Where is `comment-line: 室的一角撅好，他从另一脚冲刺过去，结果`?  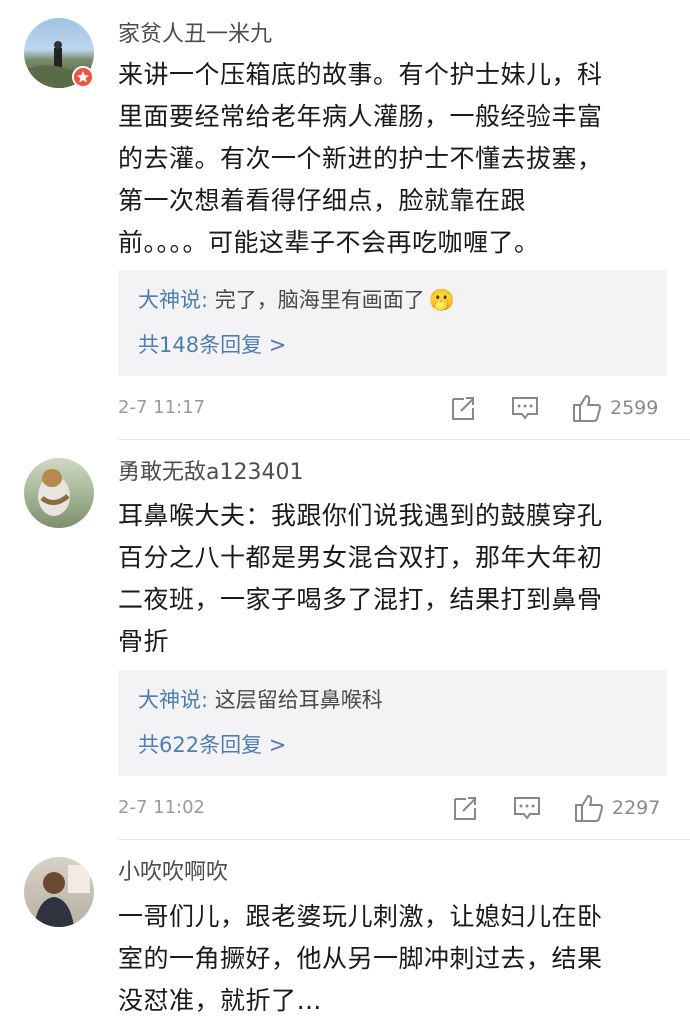 comment-line: 室的一角撅好，他从另一脚冲刺过去，结果 is located at coordinates (360, 958).